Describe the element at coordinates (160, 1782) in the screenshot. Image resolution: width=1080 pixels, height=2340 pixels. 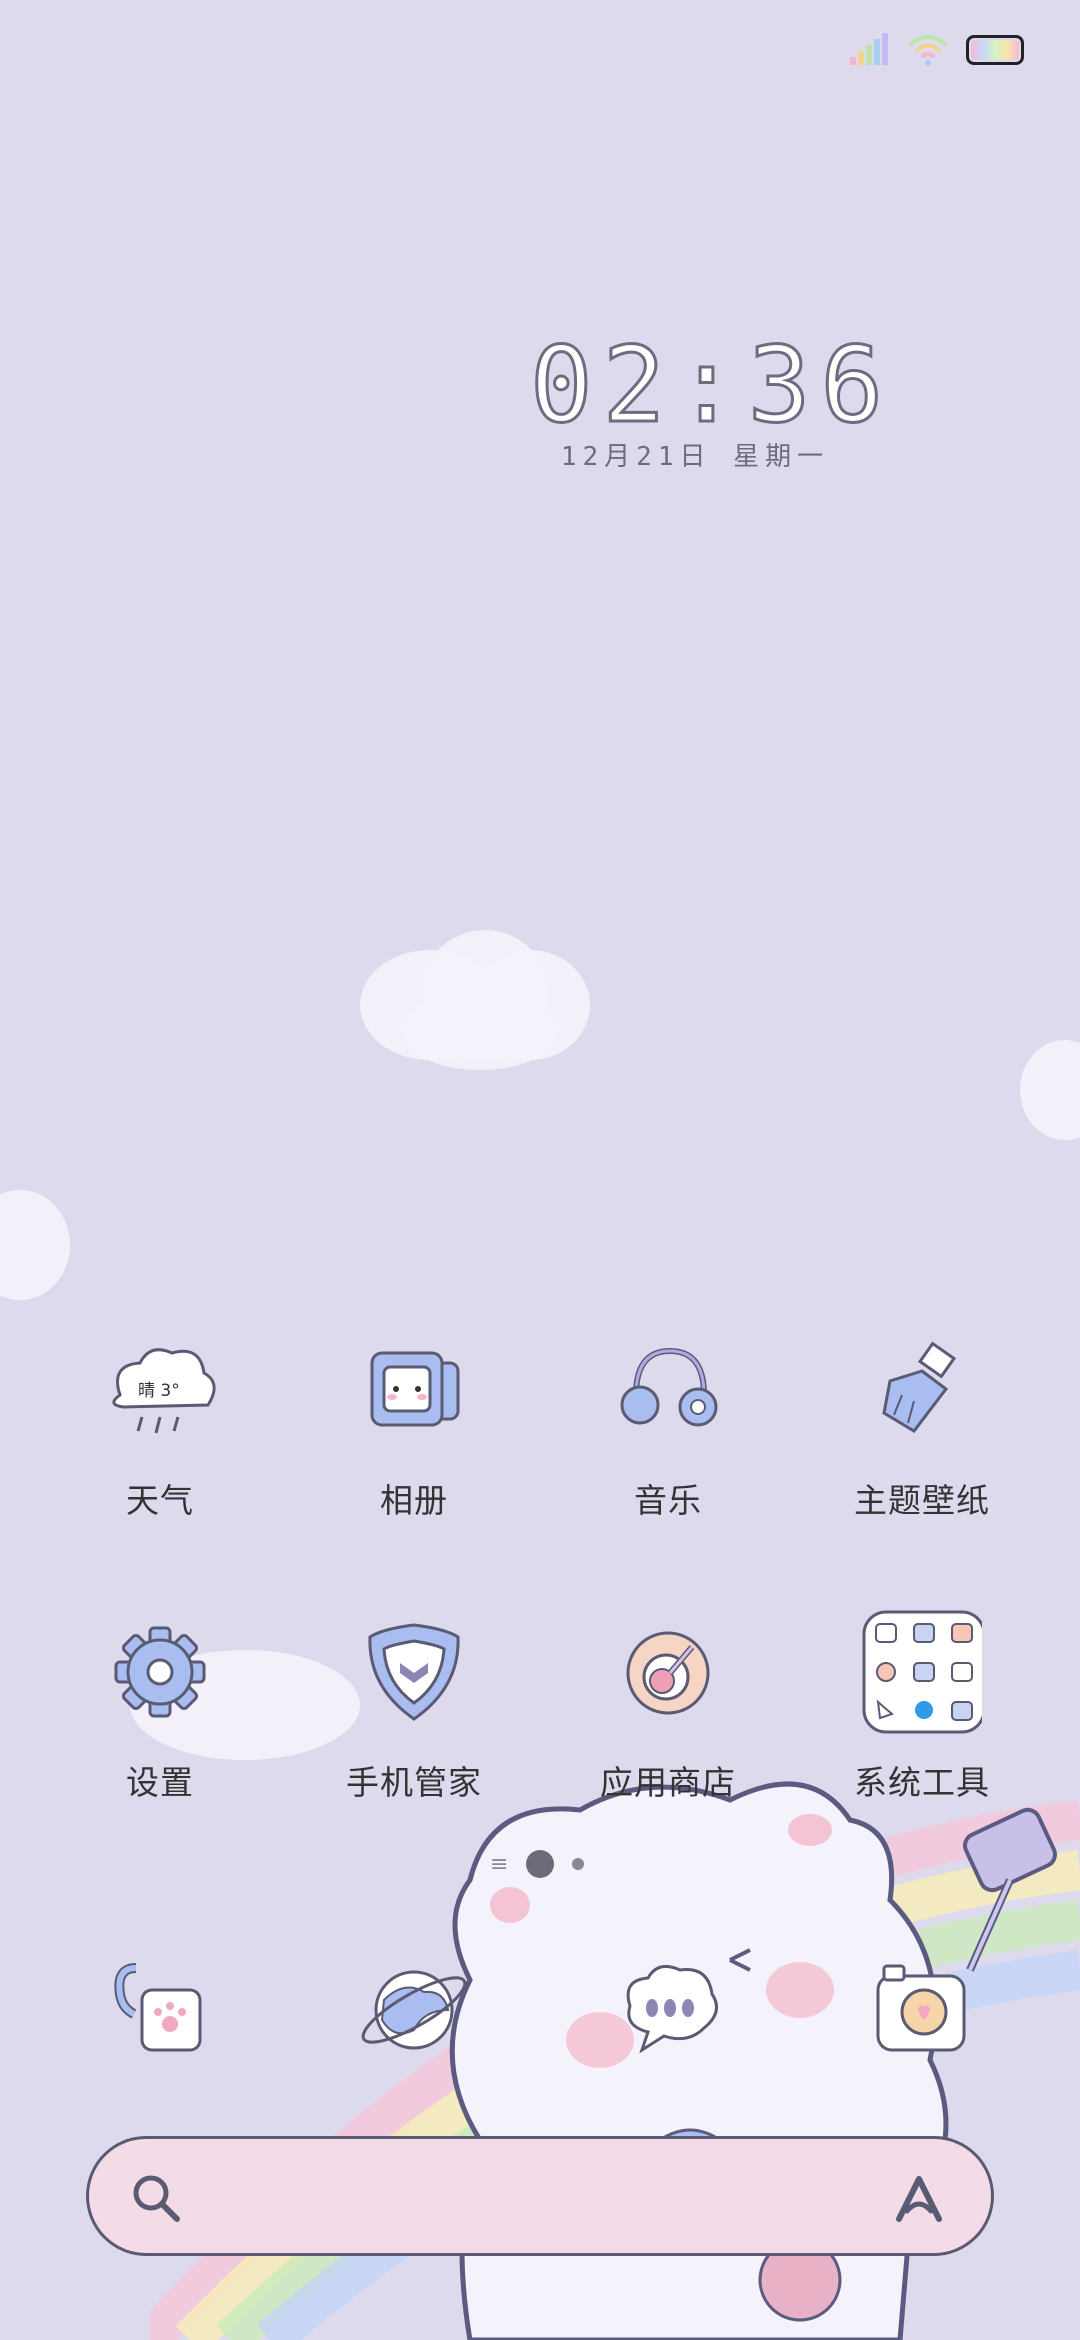
I see `app-label: 设置` at that location.